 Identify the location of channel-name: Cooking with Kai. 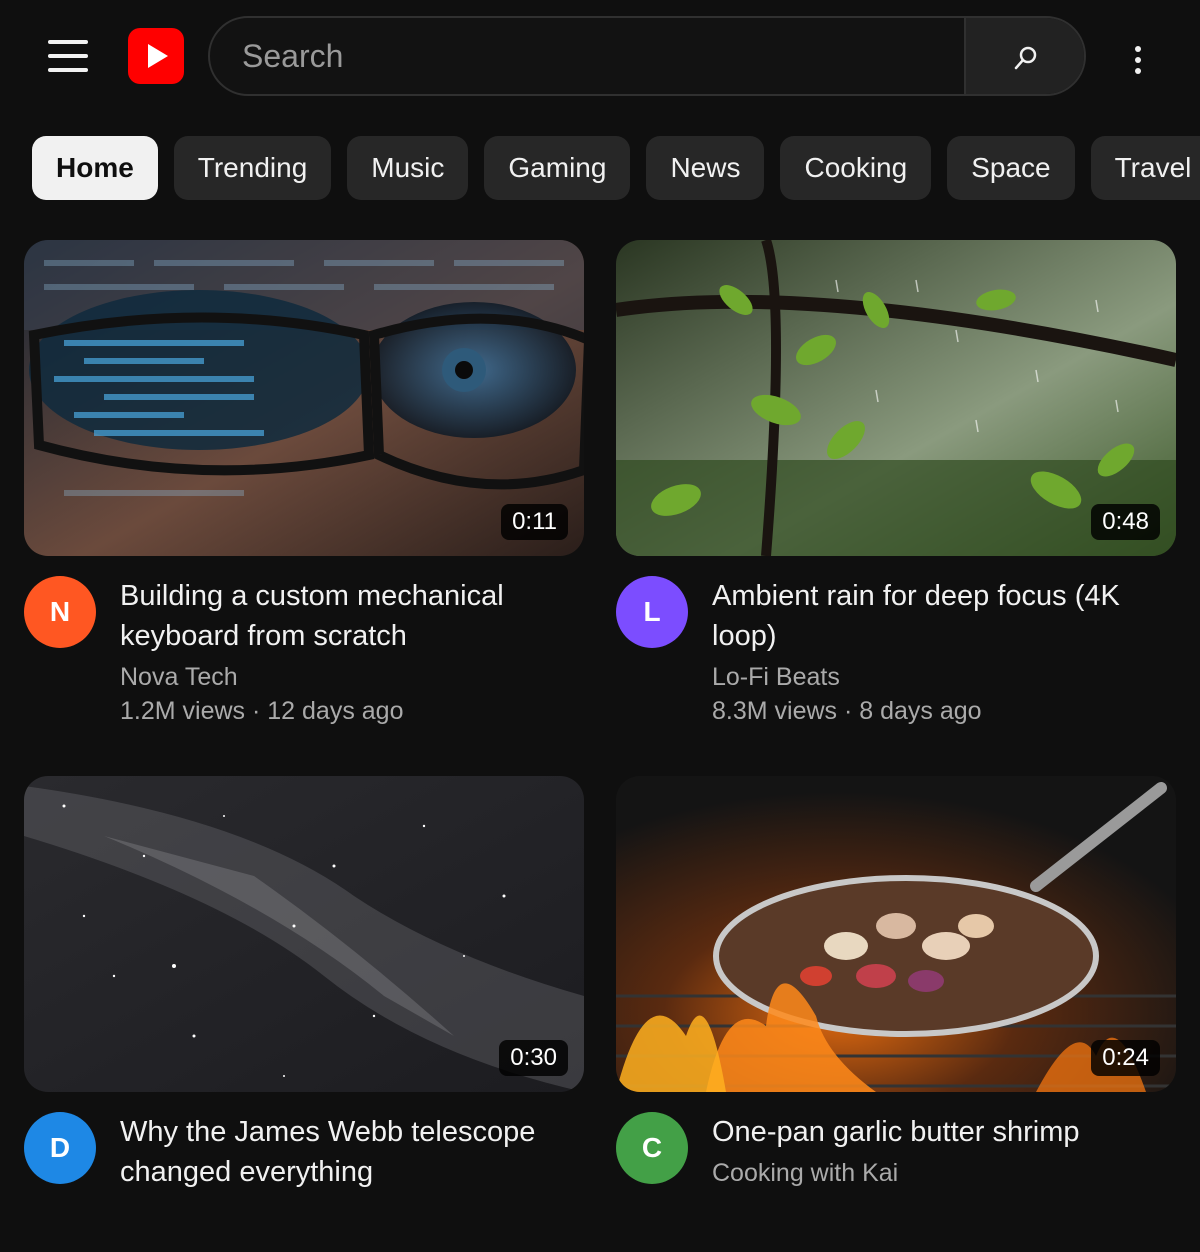
(942, 1173).